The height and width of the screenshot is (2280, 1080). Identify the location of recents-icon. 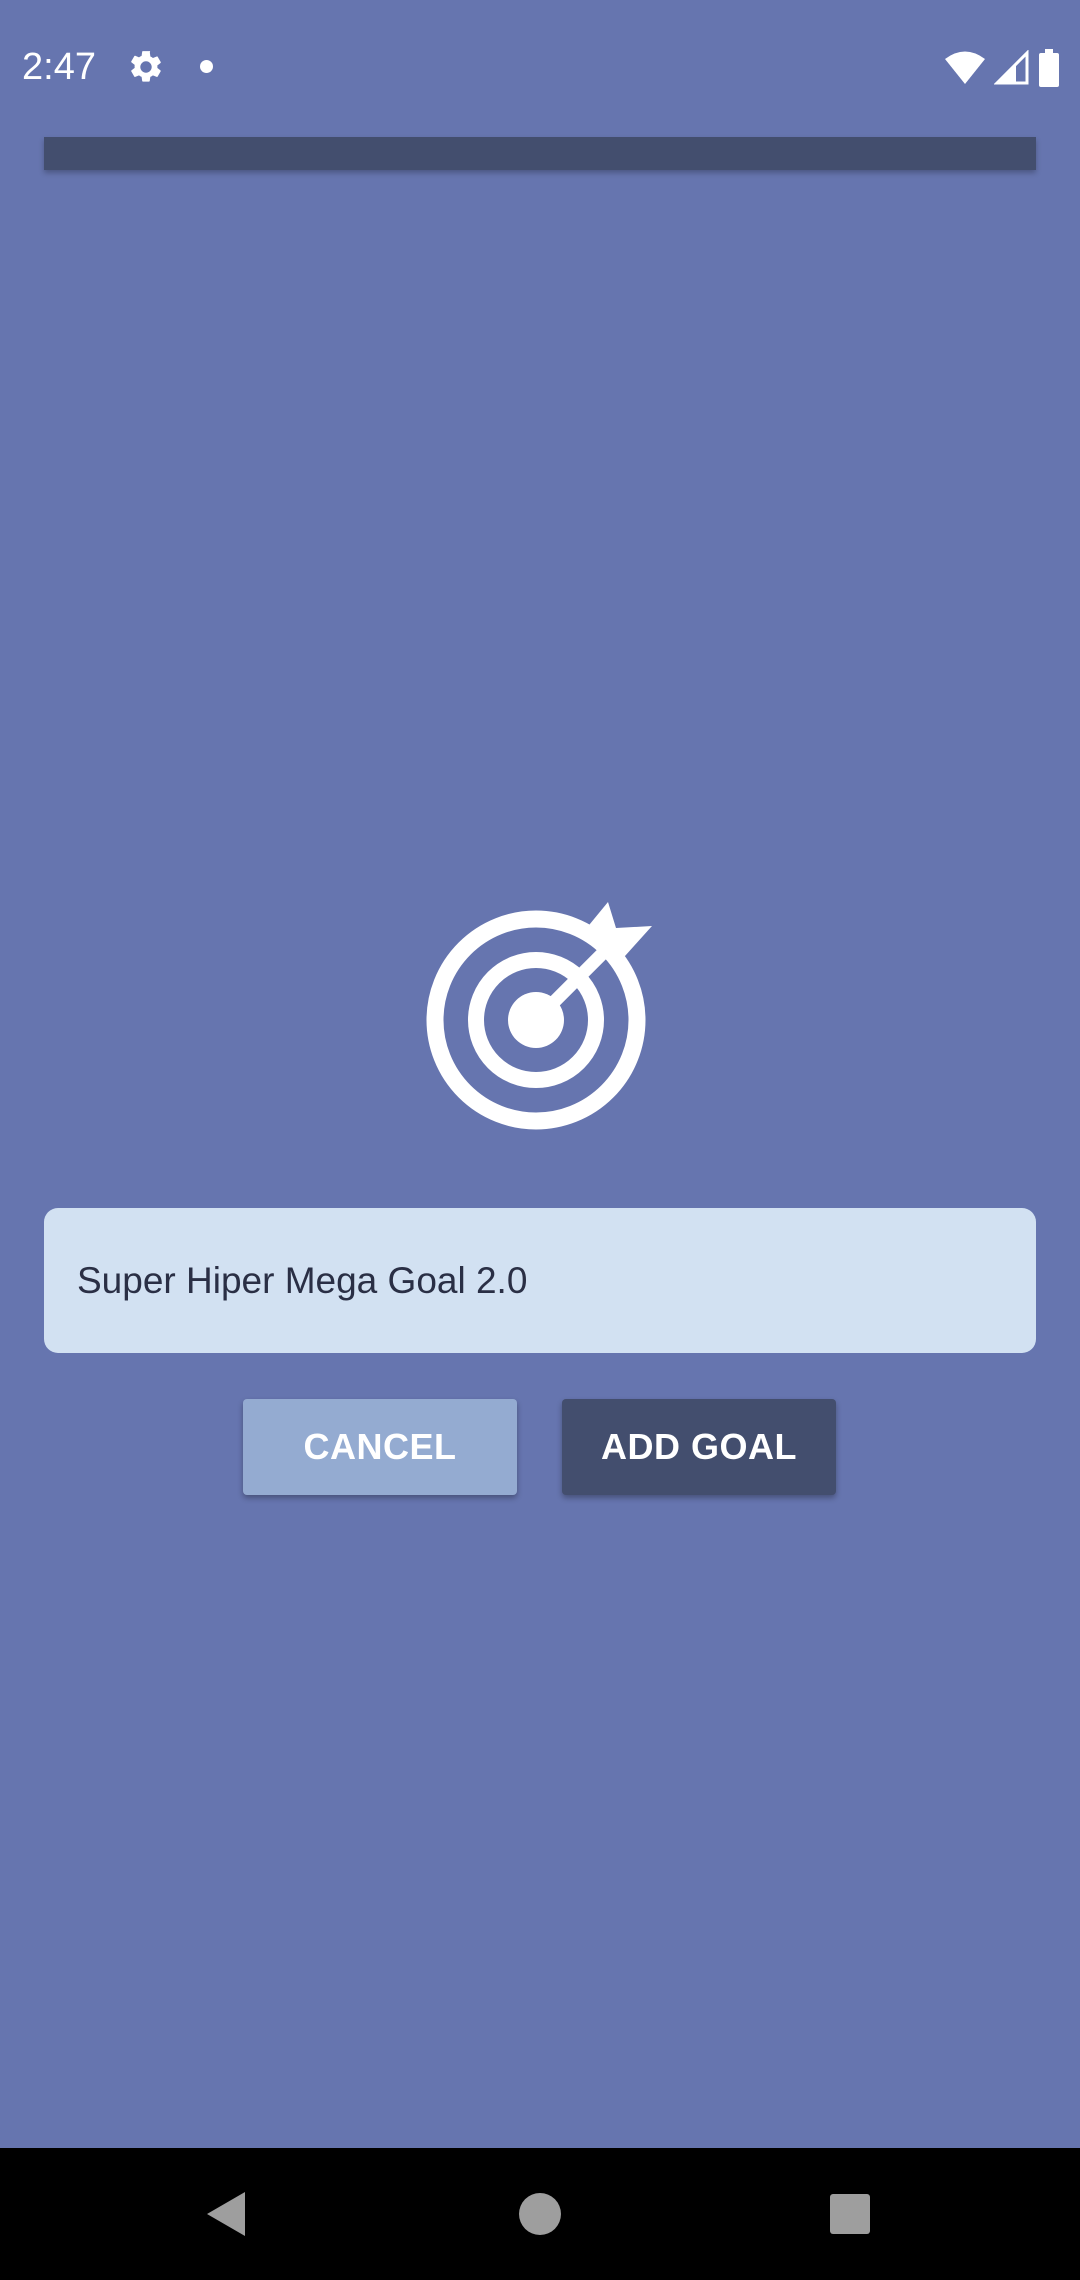
(850, 2214).